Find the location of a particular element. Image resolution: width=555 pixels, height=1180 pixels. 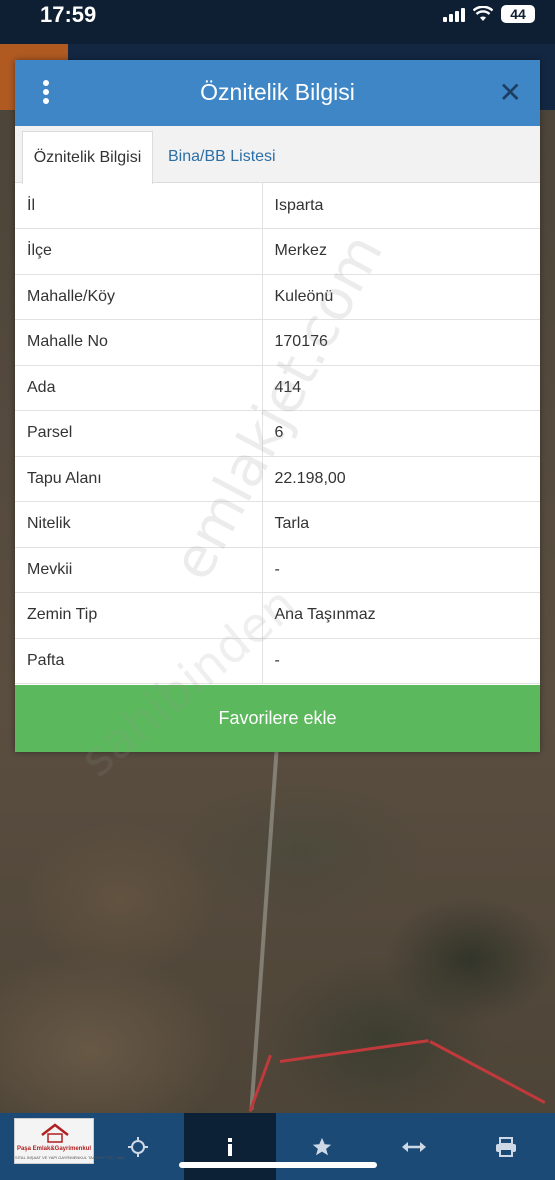

table-row: Nitelik Tarla is located at coordinates (277, 524).